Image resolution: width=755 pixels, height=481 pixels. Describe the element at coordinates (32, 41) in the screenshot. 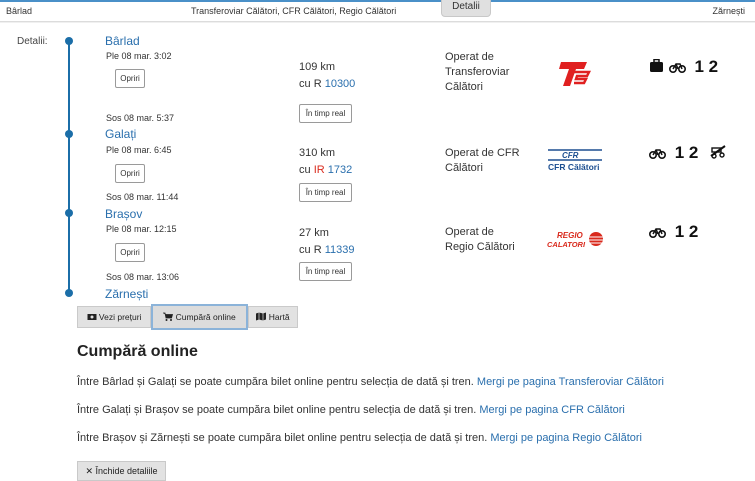

I see `details-label: Detalii:` at that location.